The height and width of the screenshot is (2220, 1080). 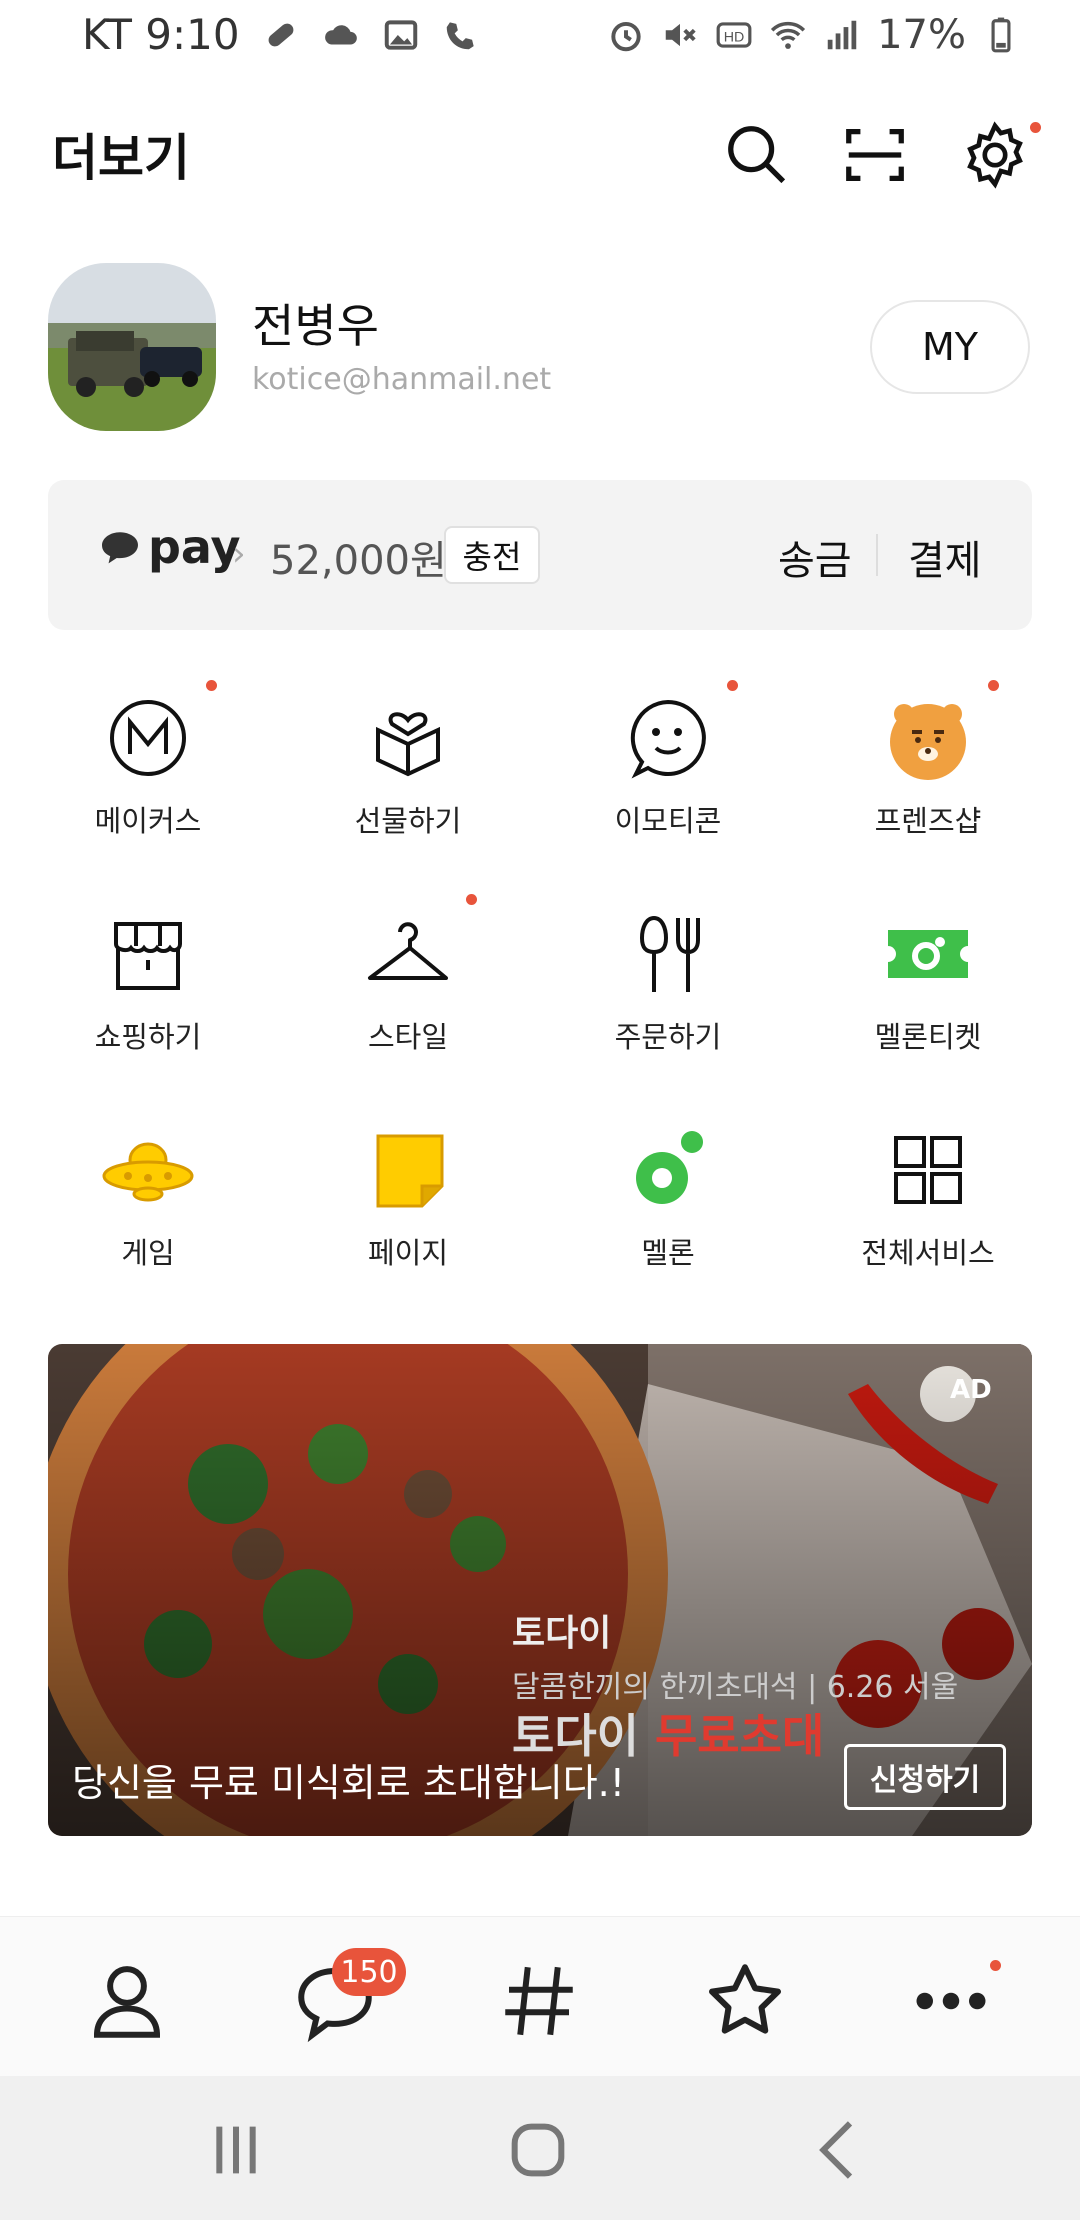 What do you see at coordinates (757, 155) in the screenshot?
I see `search-icon` at bounding box center [757, 155].